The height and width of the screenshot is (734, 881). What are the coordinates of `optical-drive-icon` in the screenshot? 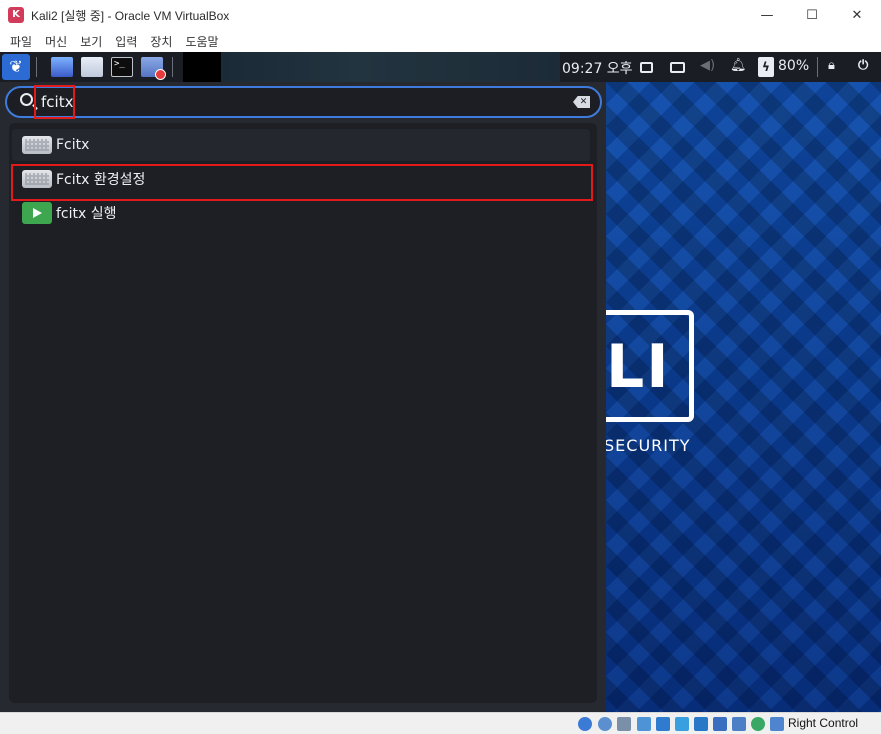 It's located at (605, 724).